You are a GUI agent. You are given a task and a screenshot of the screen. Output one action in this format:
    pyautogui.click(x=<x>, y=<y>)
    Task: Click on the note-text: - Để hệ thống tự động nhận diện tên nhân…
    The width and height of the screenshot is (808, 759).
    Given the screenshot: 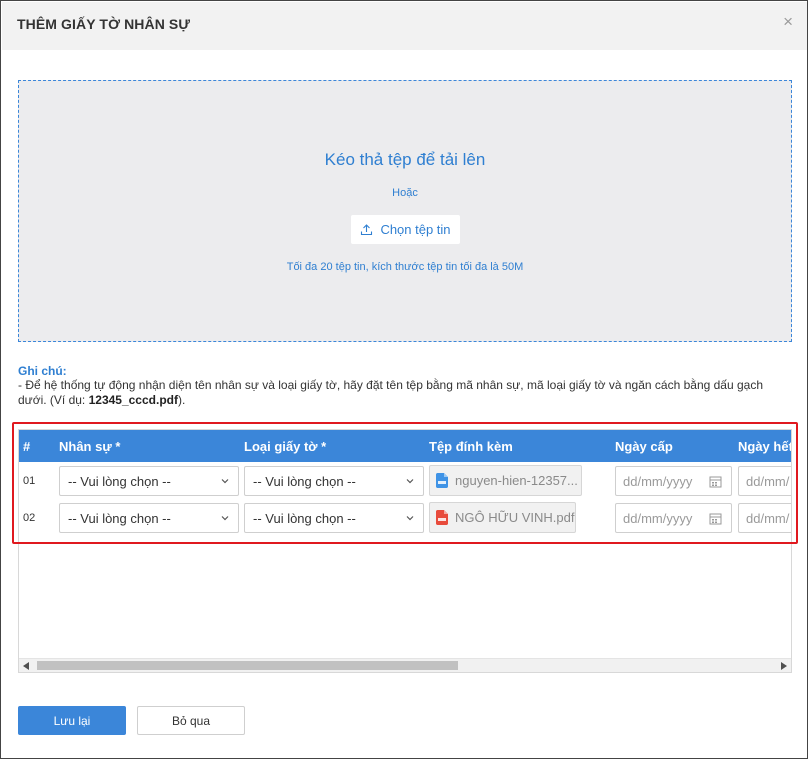 What is the action you would take?
    pyautogui.click(x=405, y=393)
    